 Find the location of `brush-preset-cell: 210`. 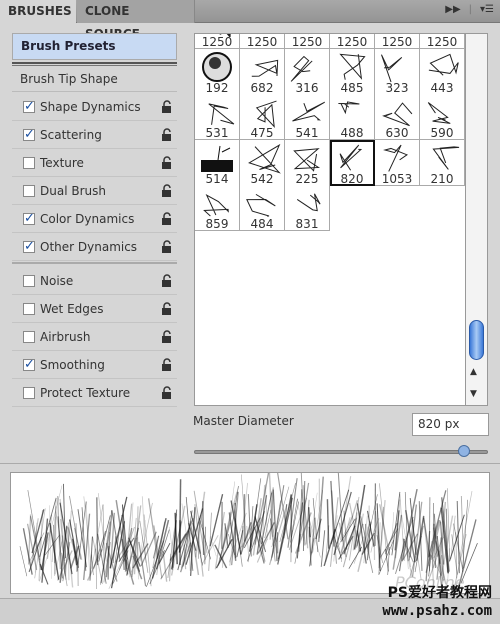

brush-preset-cell: 210 is located at coordinates (442, 162).